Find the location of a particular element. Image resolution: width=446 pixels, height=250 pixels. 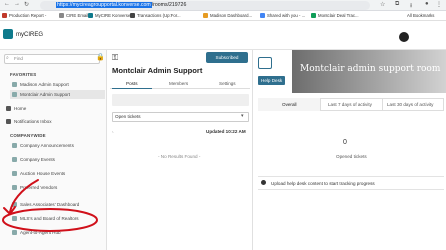

annotation-arrow is located at coordinates (50, 205).